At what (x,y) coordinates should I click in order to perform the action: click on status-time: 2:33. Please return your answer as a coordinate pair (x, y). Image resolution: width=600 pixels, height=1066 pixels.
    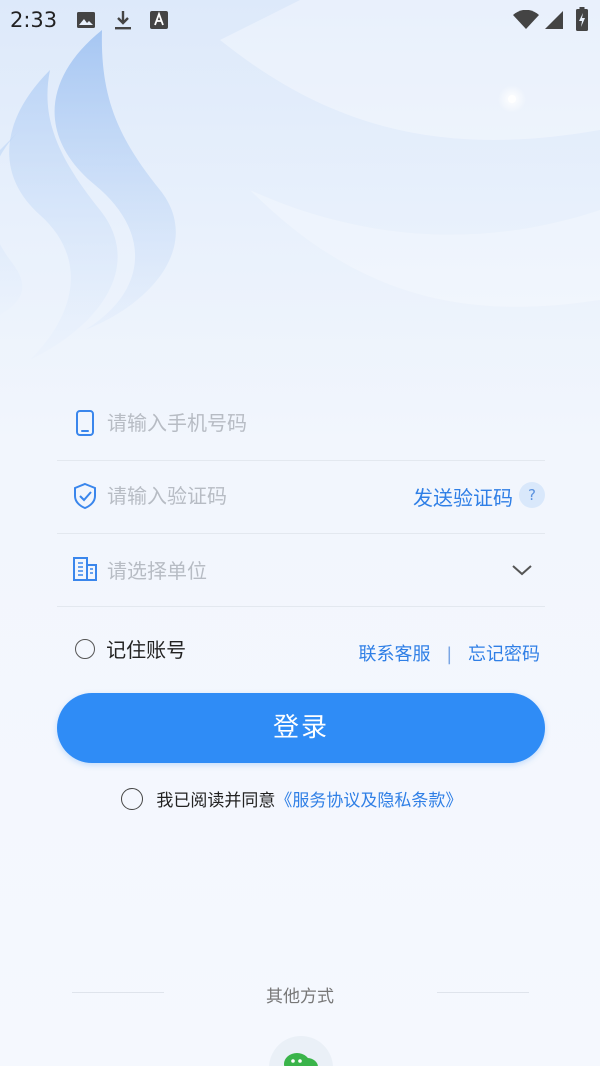
    Looking at the image, I should click on (34, 20).